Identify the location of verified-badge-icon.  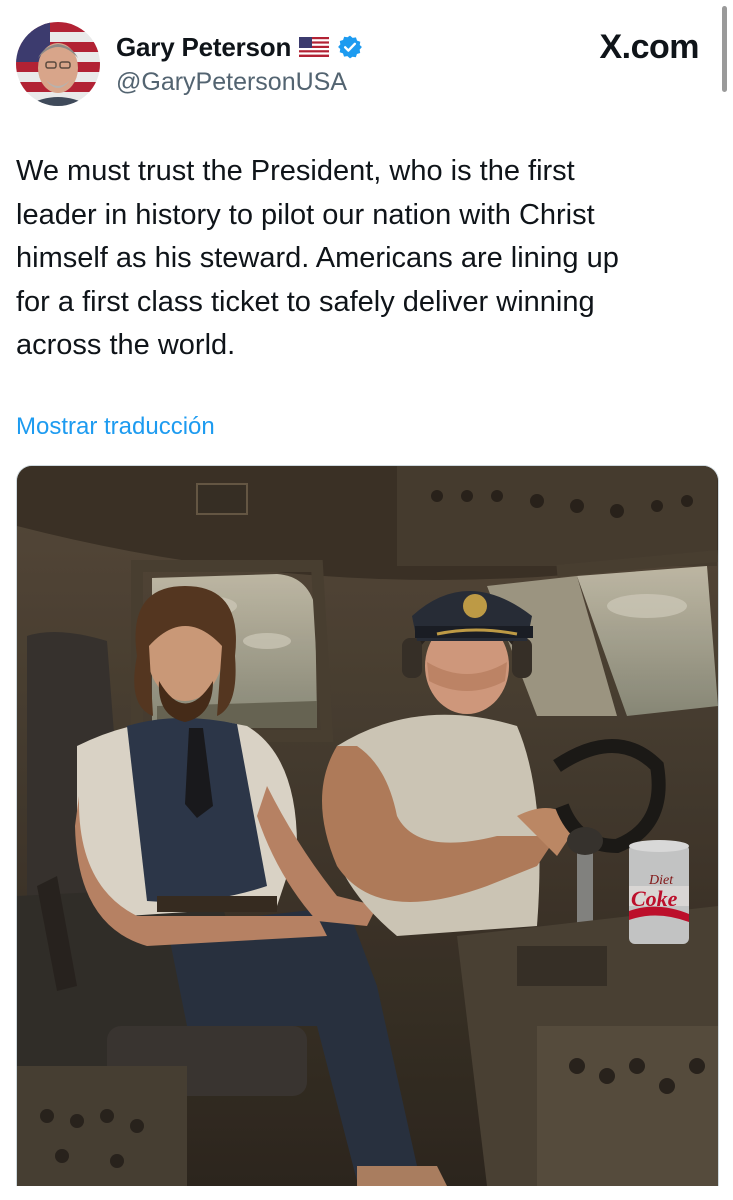
(350, 47).